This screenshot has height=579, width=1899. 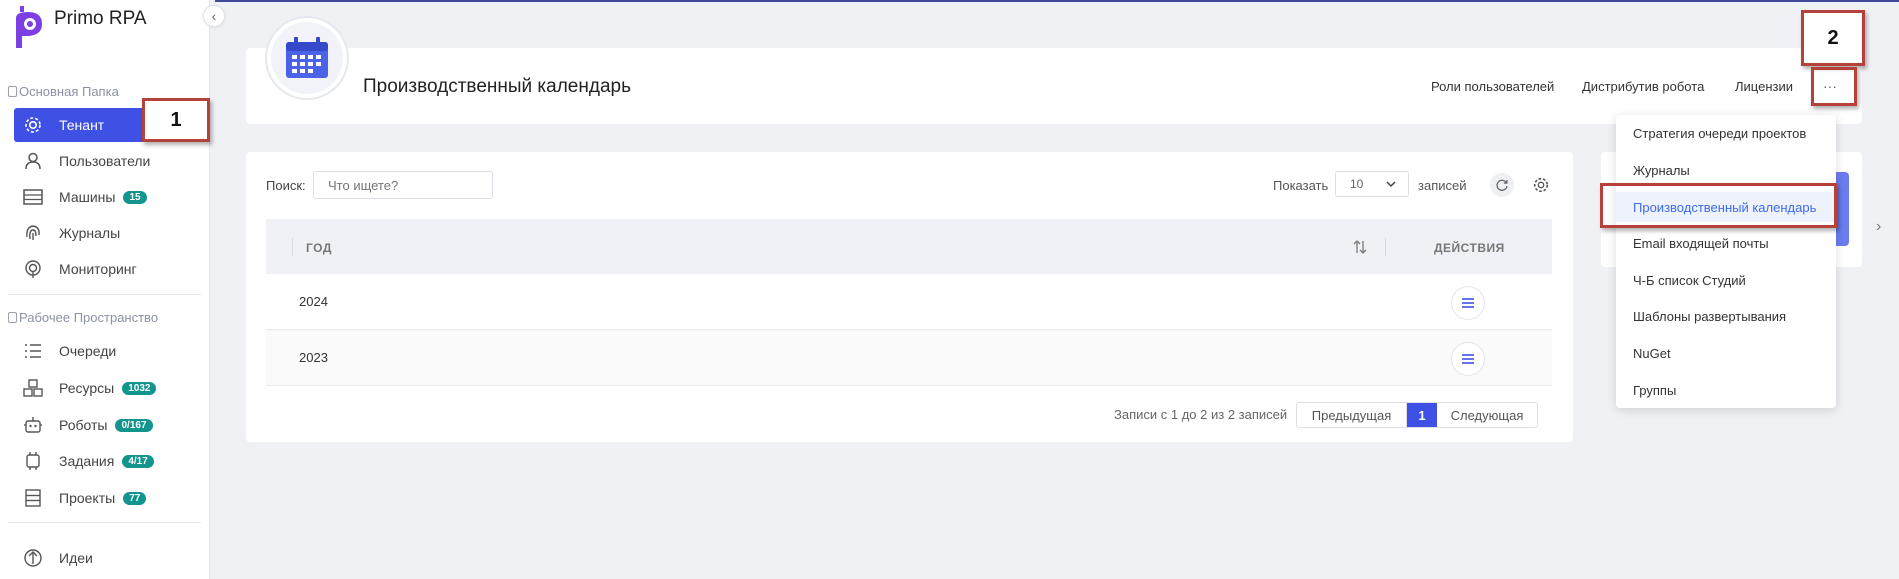 I want to click on header-link-user-roles: Роли пользователей, so click(x=1492, y=86).